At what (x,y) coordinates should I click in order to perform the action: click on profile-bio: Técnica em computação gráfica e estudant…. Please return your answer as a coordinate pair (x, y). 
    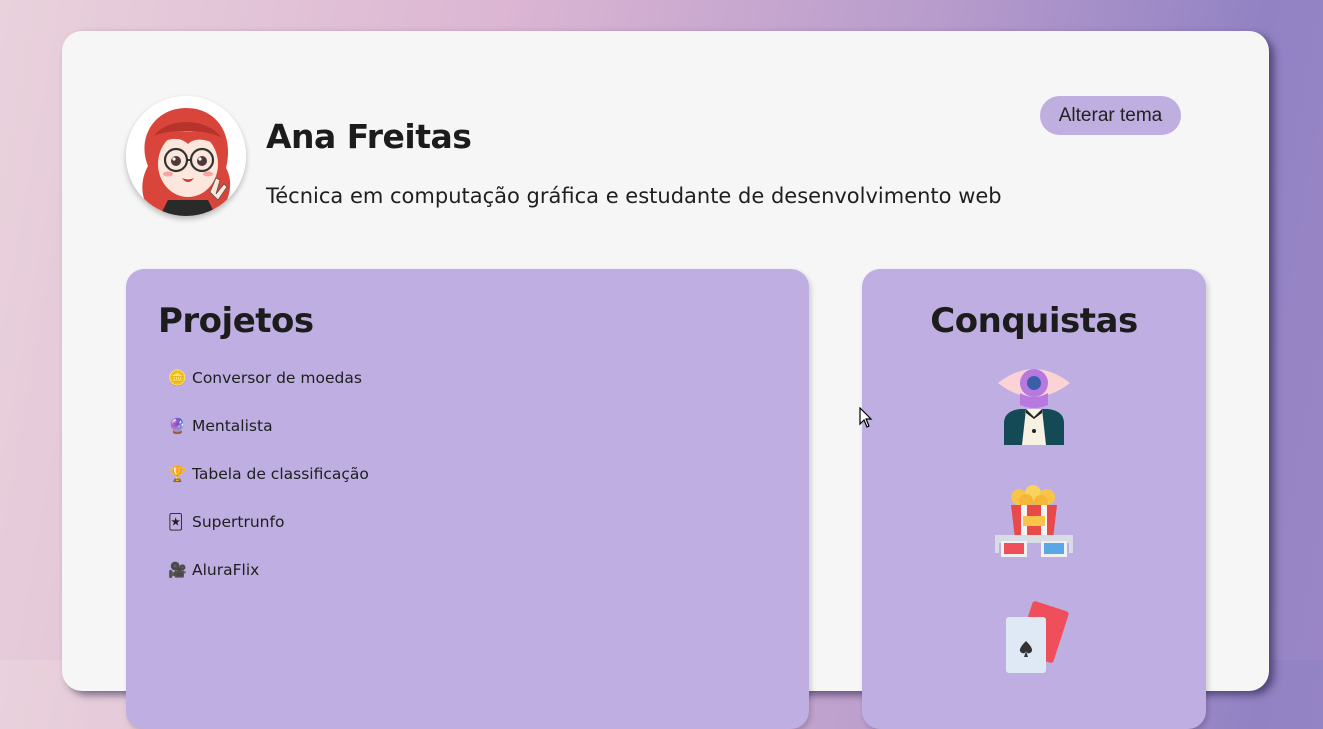
    Looking at the image, I should click on (634, 196).